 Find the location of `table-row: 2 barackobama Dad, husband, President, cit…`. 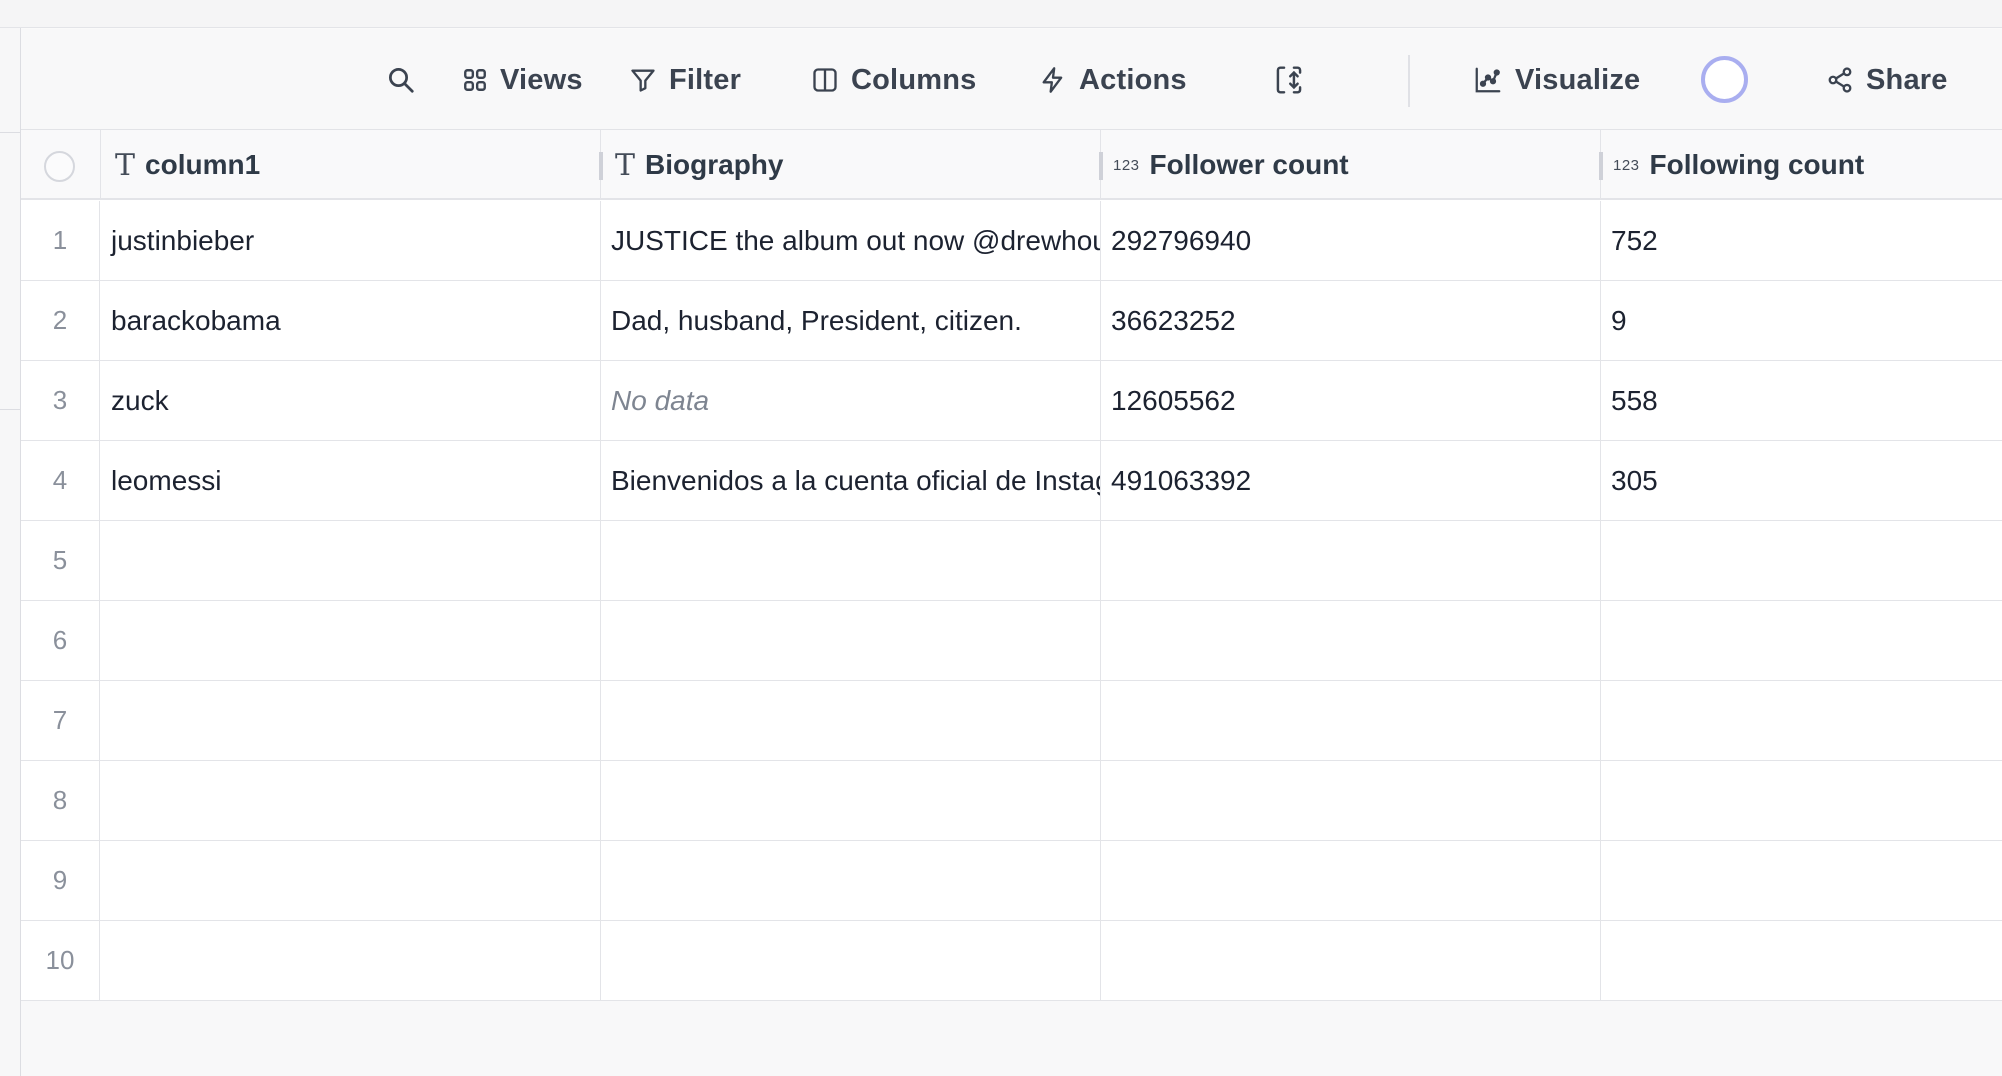

table-row: 2 barackobama Dad, husband, President, cit… is located at coordinates (1011, 321).